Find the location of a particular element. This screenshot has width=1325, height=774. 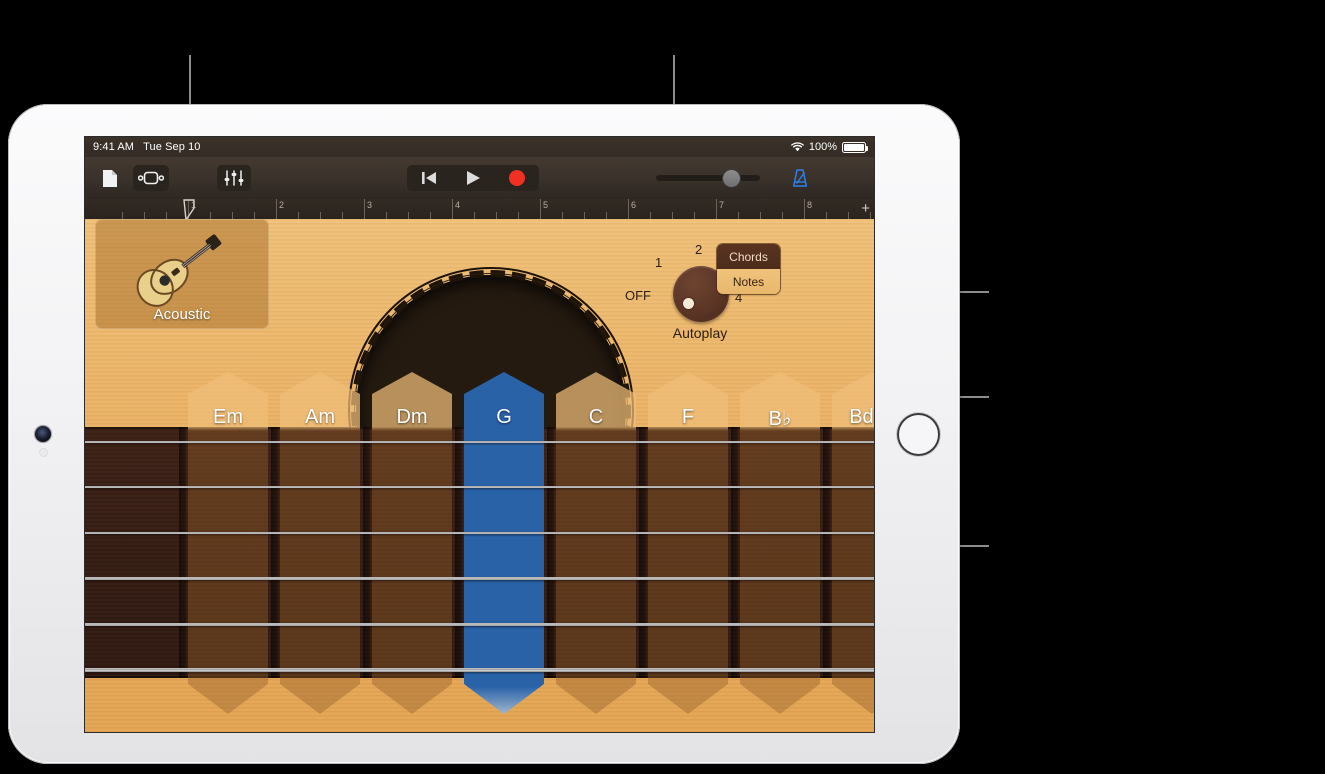

chord-label: Em is located at coordinates (228, 417).